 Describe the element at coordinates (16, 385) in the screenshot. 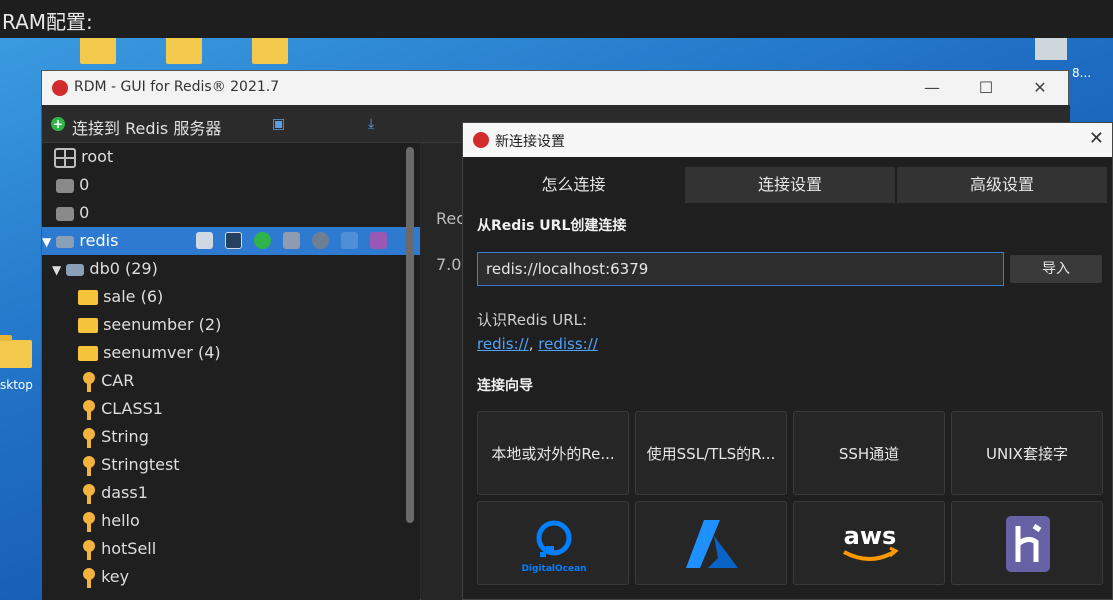

I see `desktop-label: sktop` at that location.